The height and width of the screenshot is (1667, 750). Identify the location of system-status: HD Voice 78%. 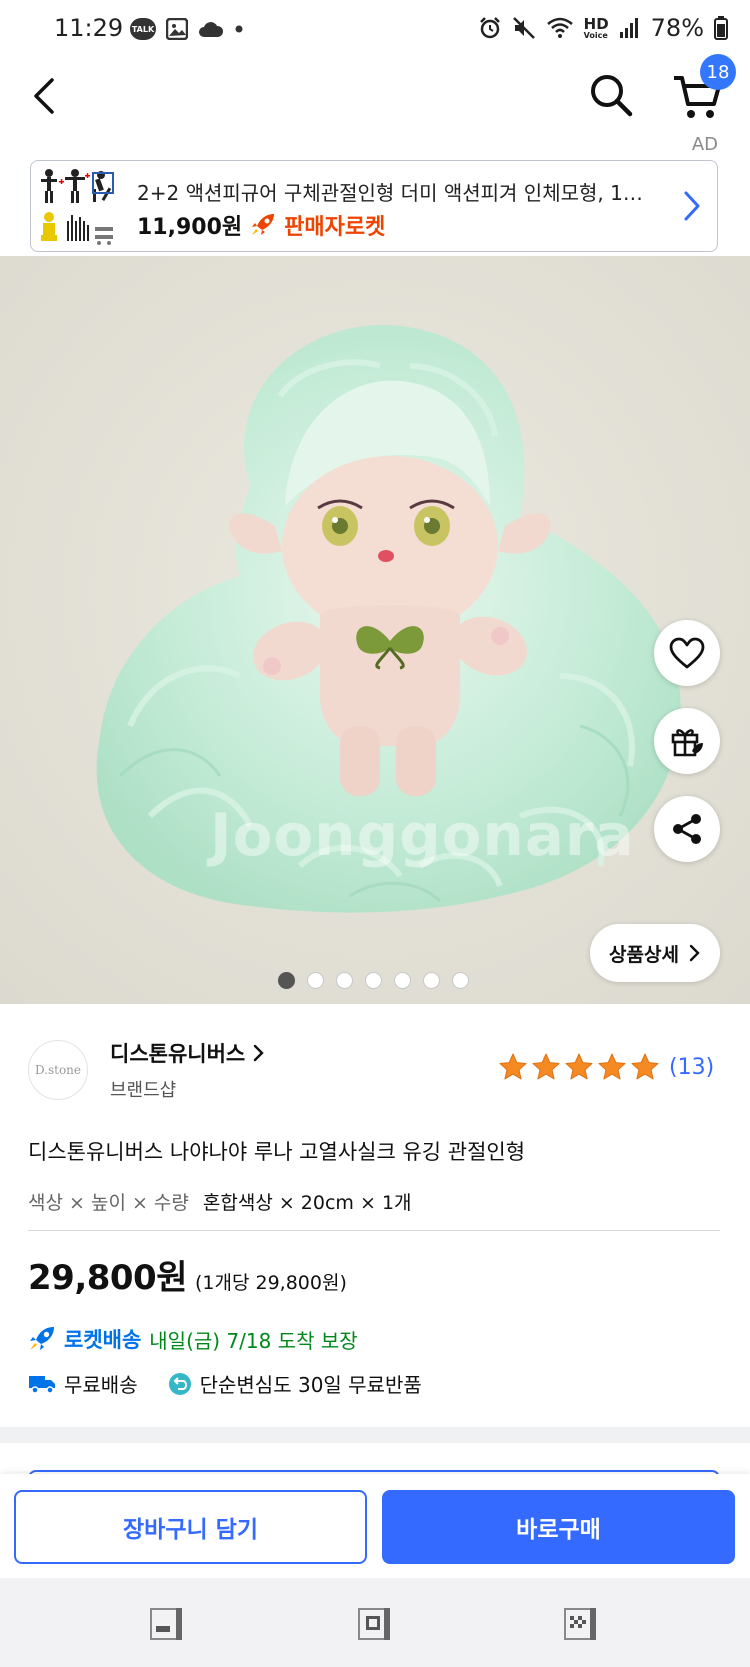
(603, 28).